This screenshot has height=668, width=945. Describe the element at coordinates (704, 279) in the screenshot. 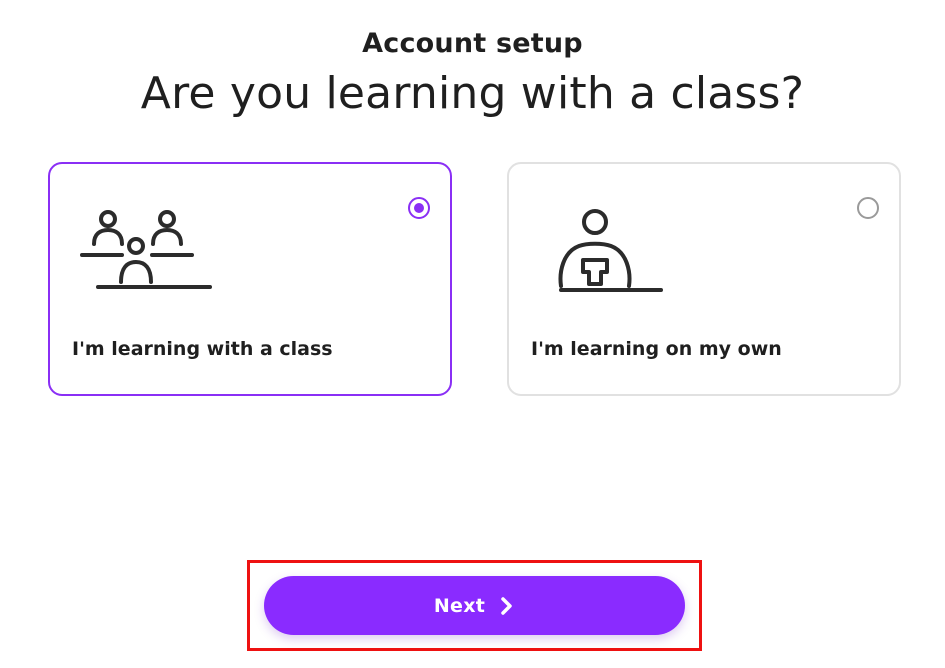

I see `option-card-own: I'm learning on my own` at that location.